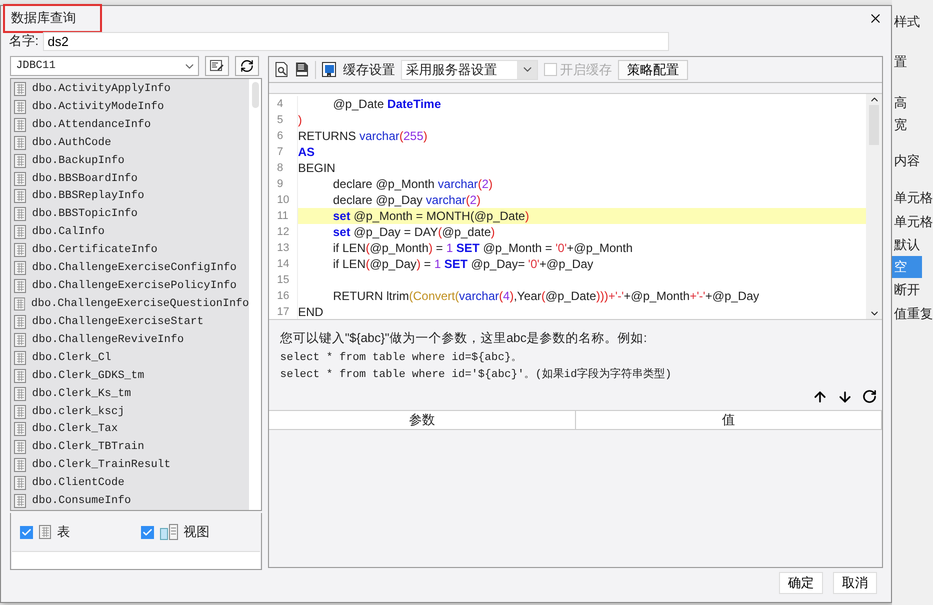  Describe the element at coordinates (280, 152) in the screenshot. I see `line-number: 7` at that location.